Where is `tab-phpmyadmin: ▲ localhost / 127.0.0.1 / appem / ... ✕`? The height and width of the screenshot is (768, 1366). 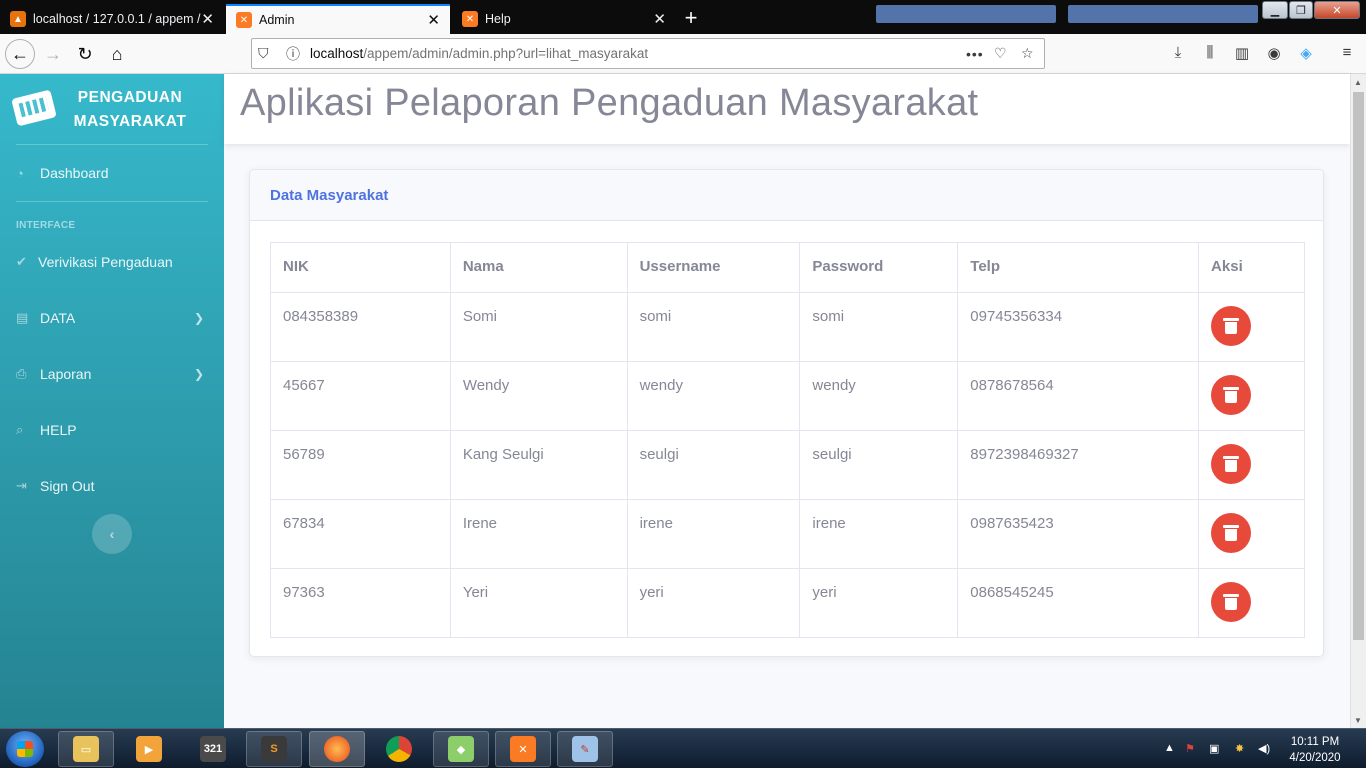
tab-phpmyadmin: ▲ localhost / 127.0.0.1 / appem / ... ✕ is located at coordinates (112, 19).